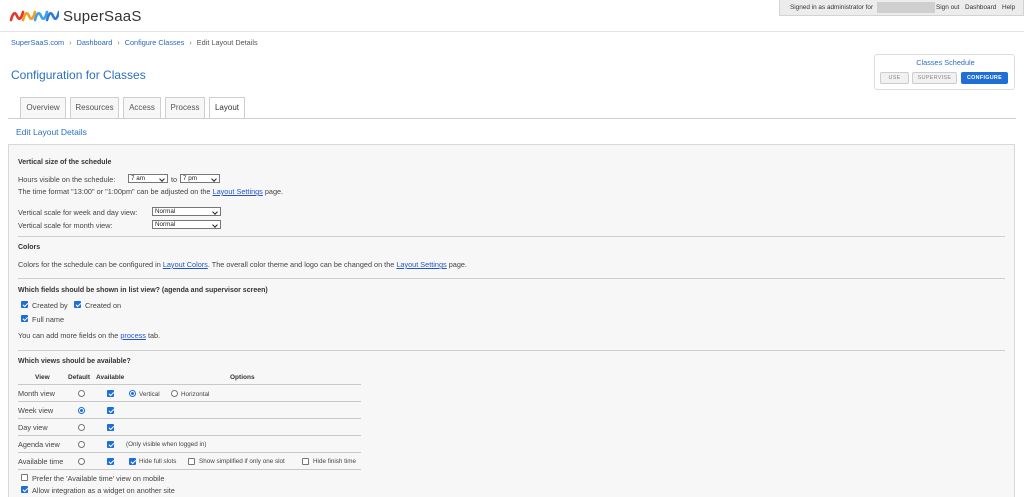  What do you see at coordinates (149, 394) in the screenshot?
I see `month-vertical-label: Vertical` at bounding box center [149, 394].